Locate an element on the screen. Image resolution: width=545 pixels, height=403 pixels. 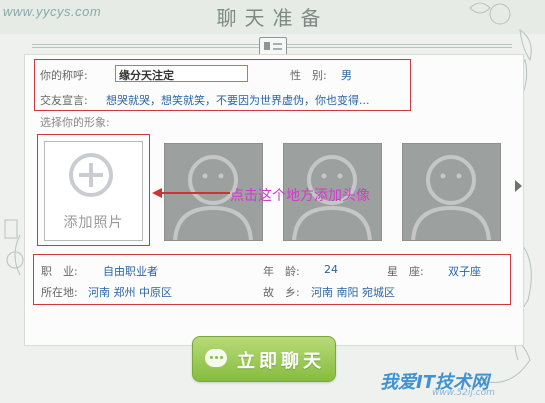
page-title: 聊天准备 is located at coordinates (272, 18).